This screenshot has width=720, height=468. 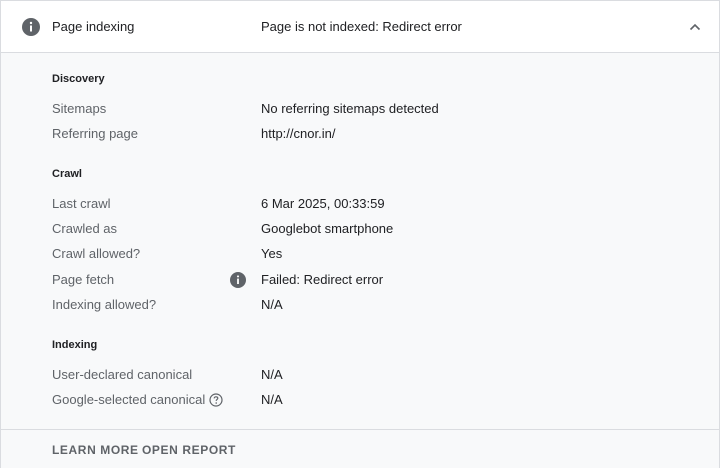 What do you see at coordinates (272, 399) in the screenshot?
I see `row-value-google-selected-canonical: N/A` at bounding box center [272, 399].